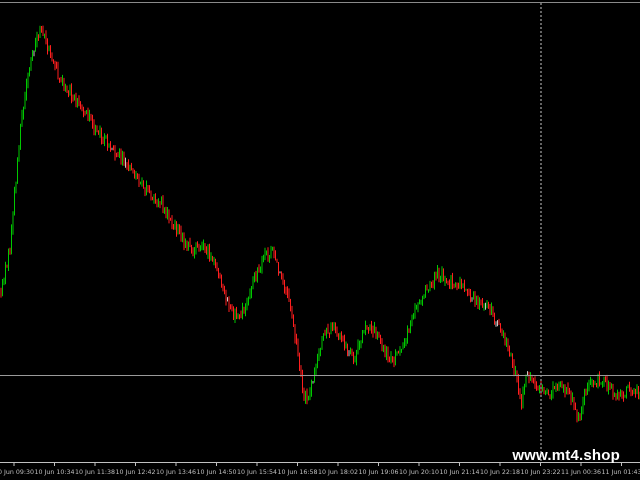 The height and width of the screenshot is (480, 640). I want to click on time-axis-label: 10 Jun 22:18, so click(500, 472).